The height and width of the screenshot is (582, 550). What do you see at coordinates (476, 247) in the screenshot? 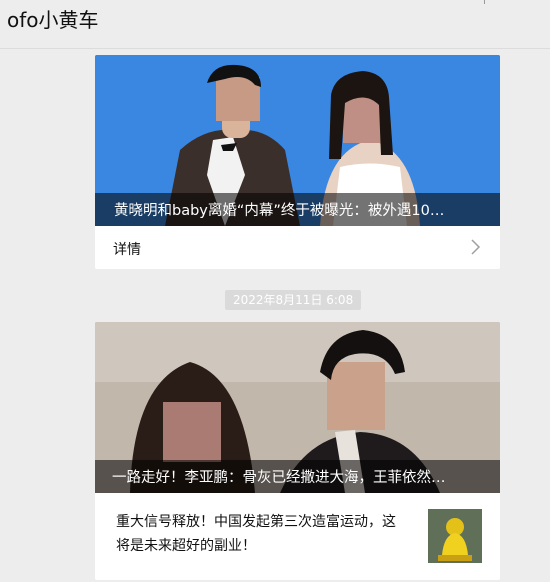
I see `chevron-right-icon` at bounding box center [476, 247].